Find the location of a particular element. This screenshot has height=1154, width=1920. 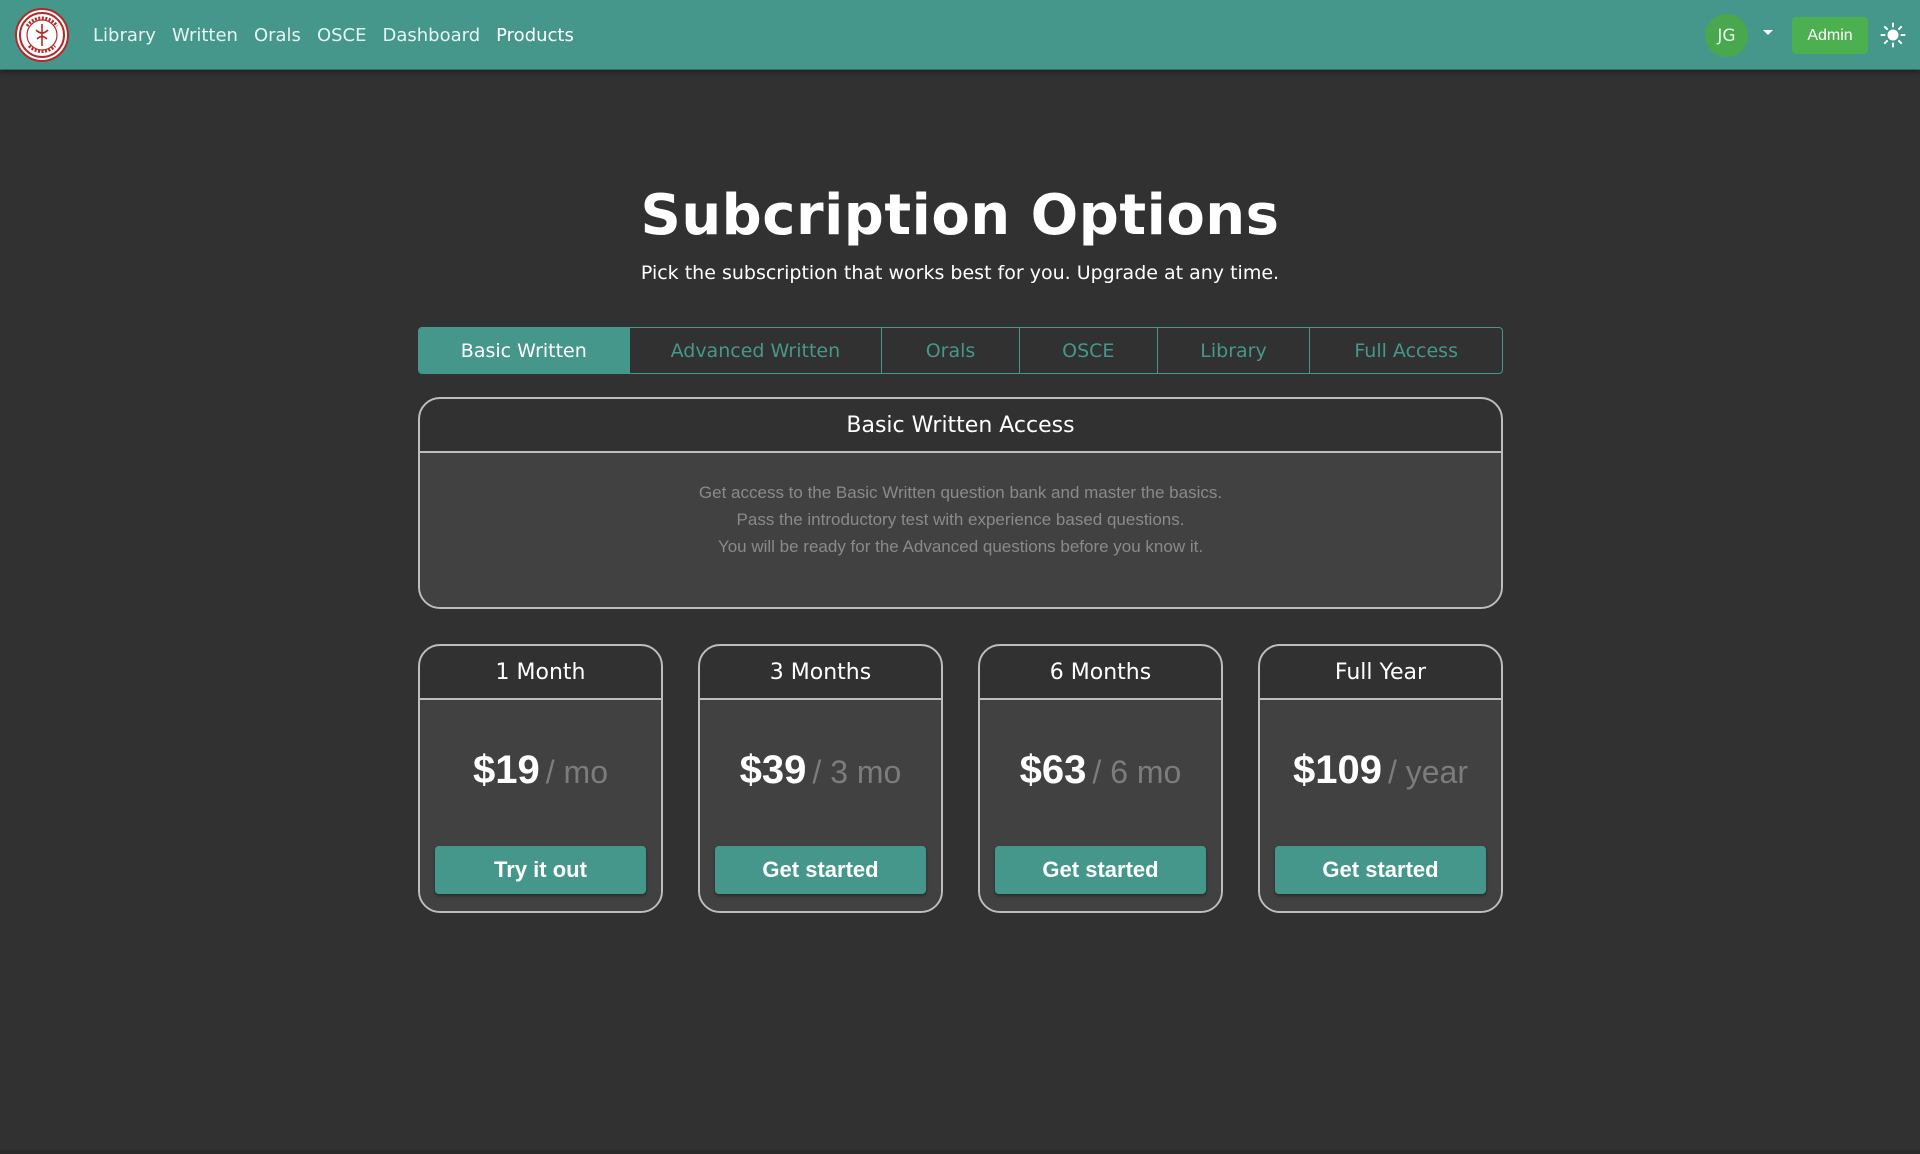

plan-price: $63/ 6 mo is located at coordinates (1100, 770).